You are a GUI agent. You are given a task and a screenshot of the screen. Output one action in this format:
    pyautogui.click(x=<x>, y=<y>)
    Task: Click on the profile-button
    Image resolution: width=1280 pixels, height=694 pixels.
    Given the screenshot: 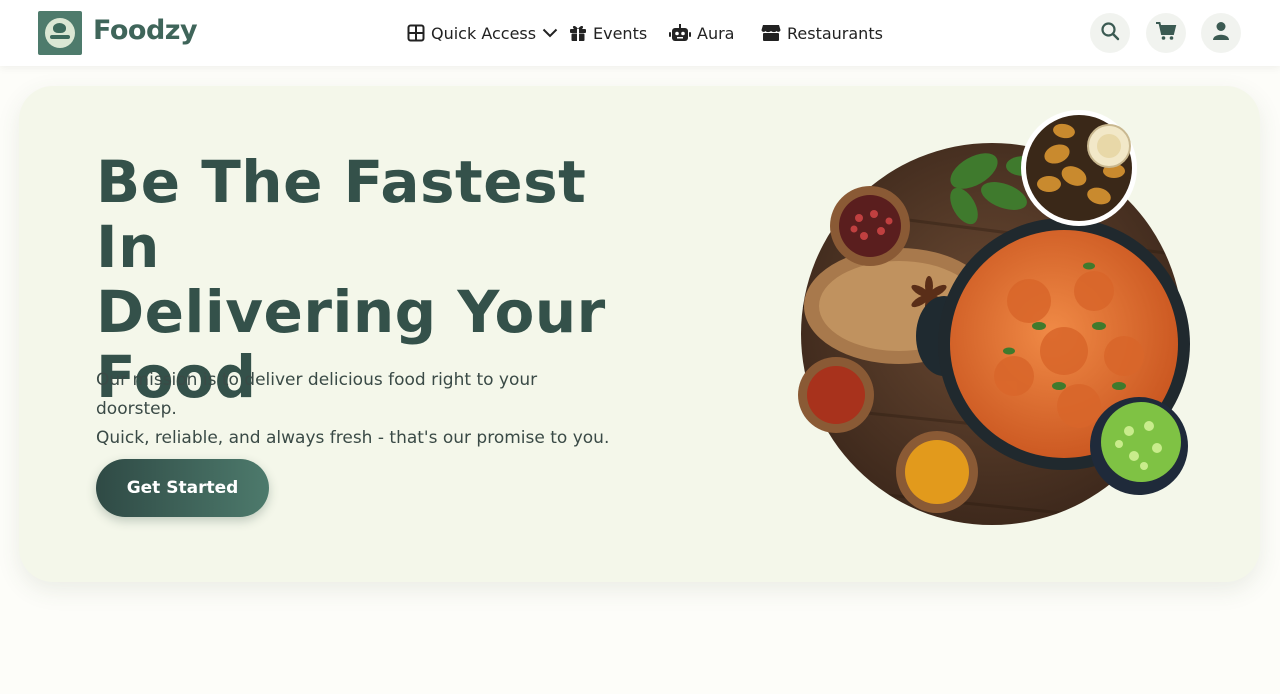 What is the action you would take?
    pyautogui.click(x=1221, y=33)
    